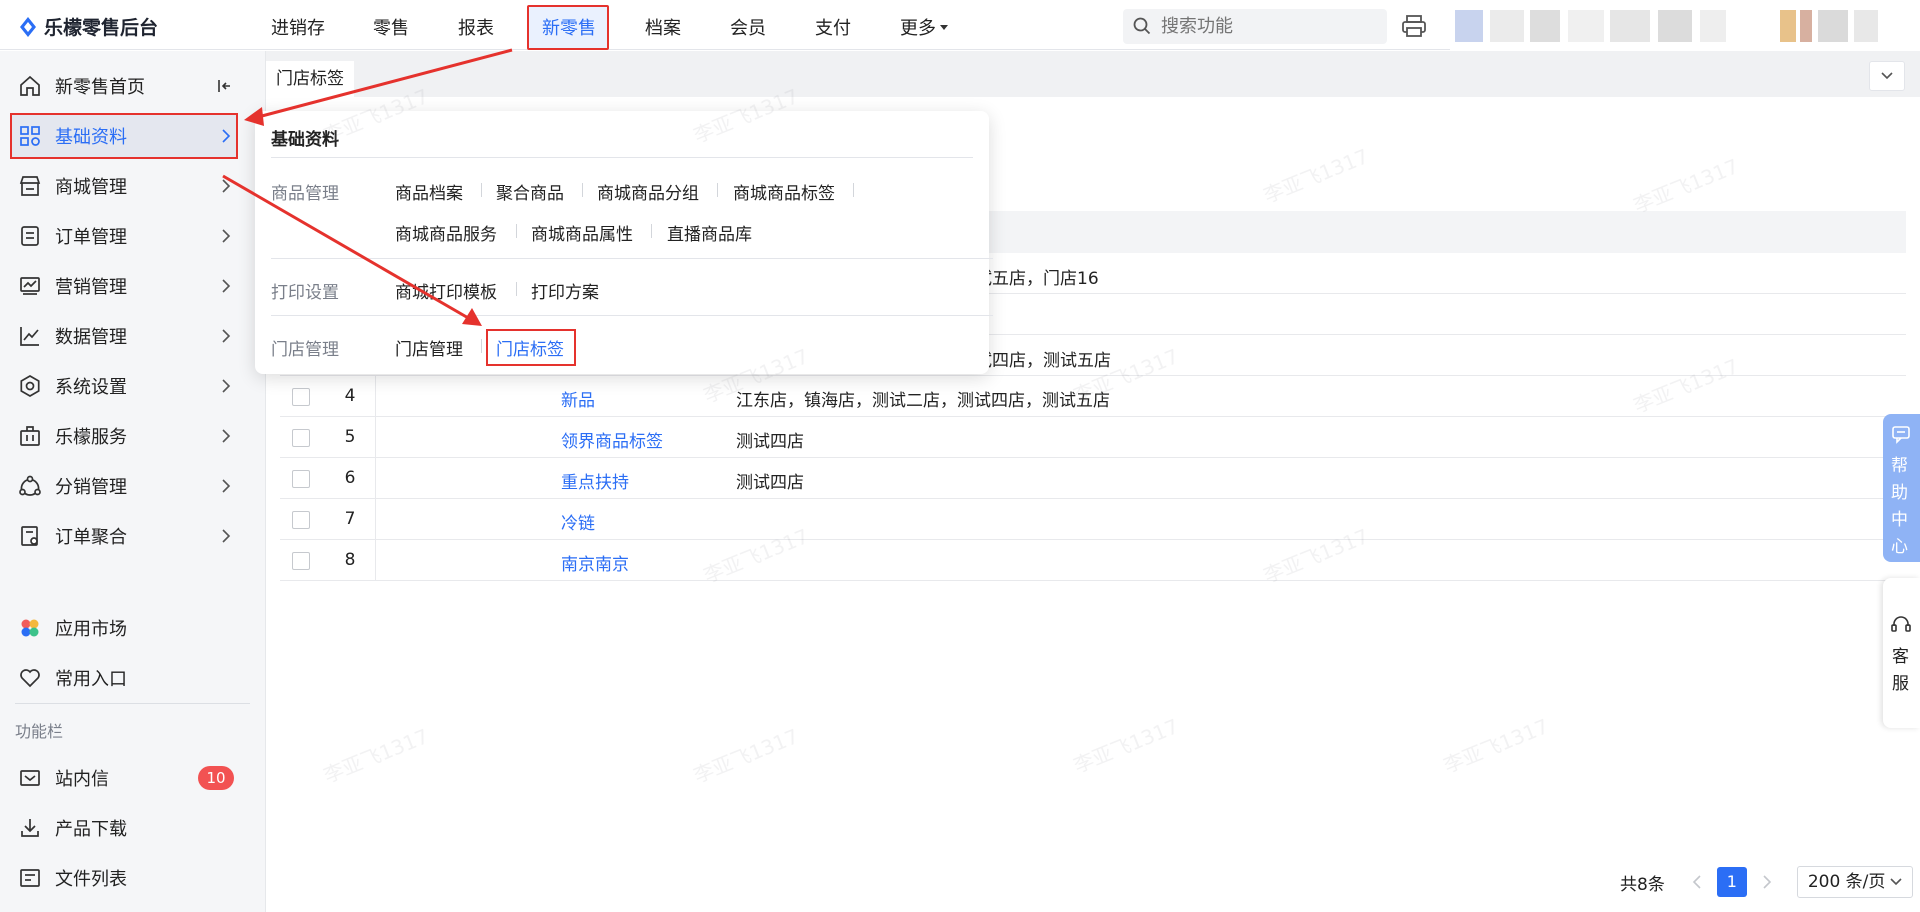 This screenshot has height=912, width=1920. Describe the element at coordinates (1093, 74) in the screenshot. I see `tab-bar: 门店标签` at that location.